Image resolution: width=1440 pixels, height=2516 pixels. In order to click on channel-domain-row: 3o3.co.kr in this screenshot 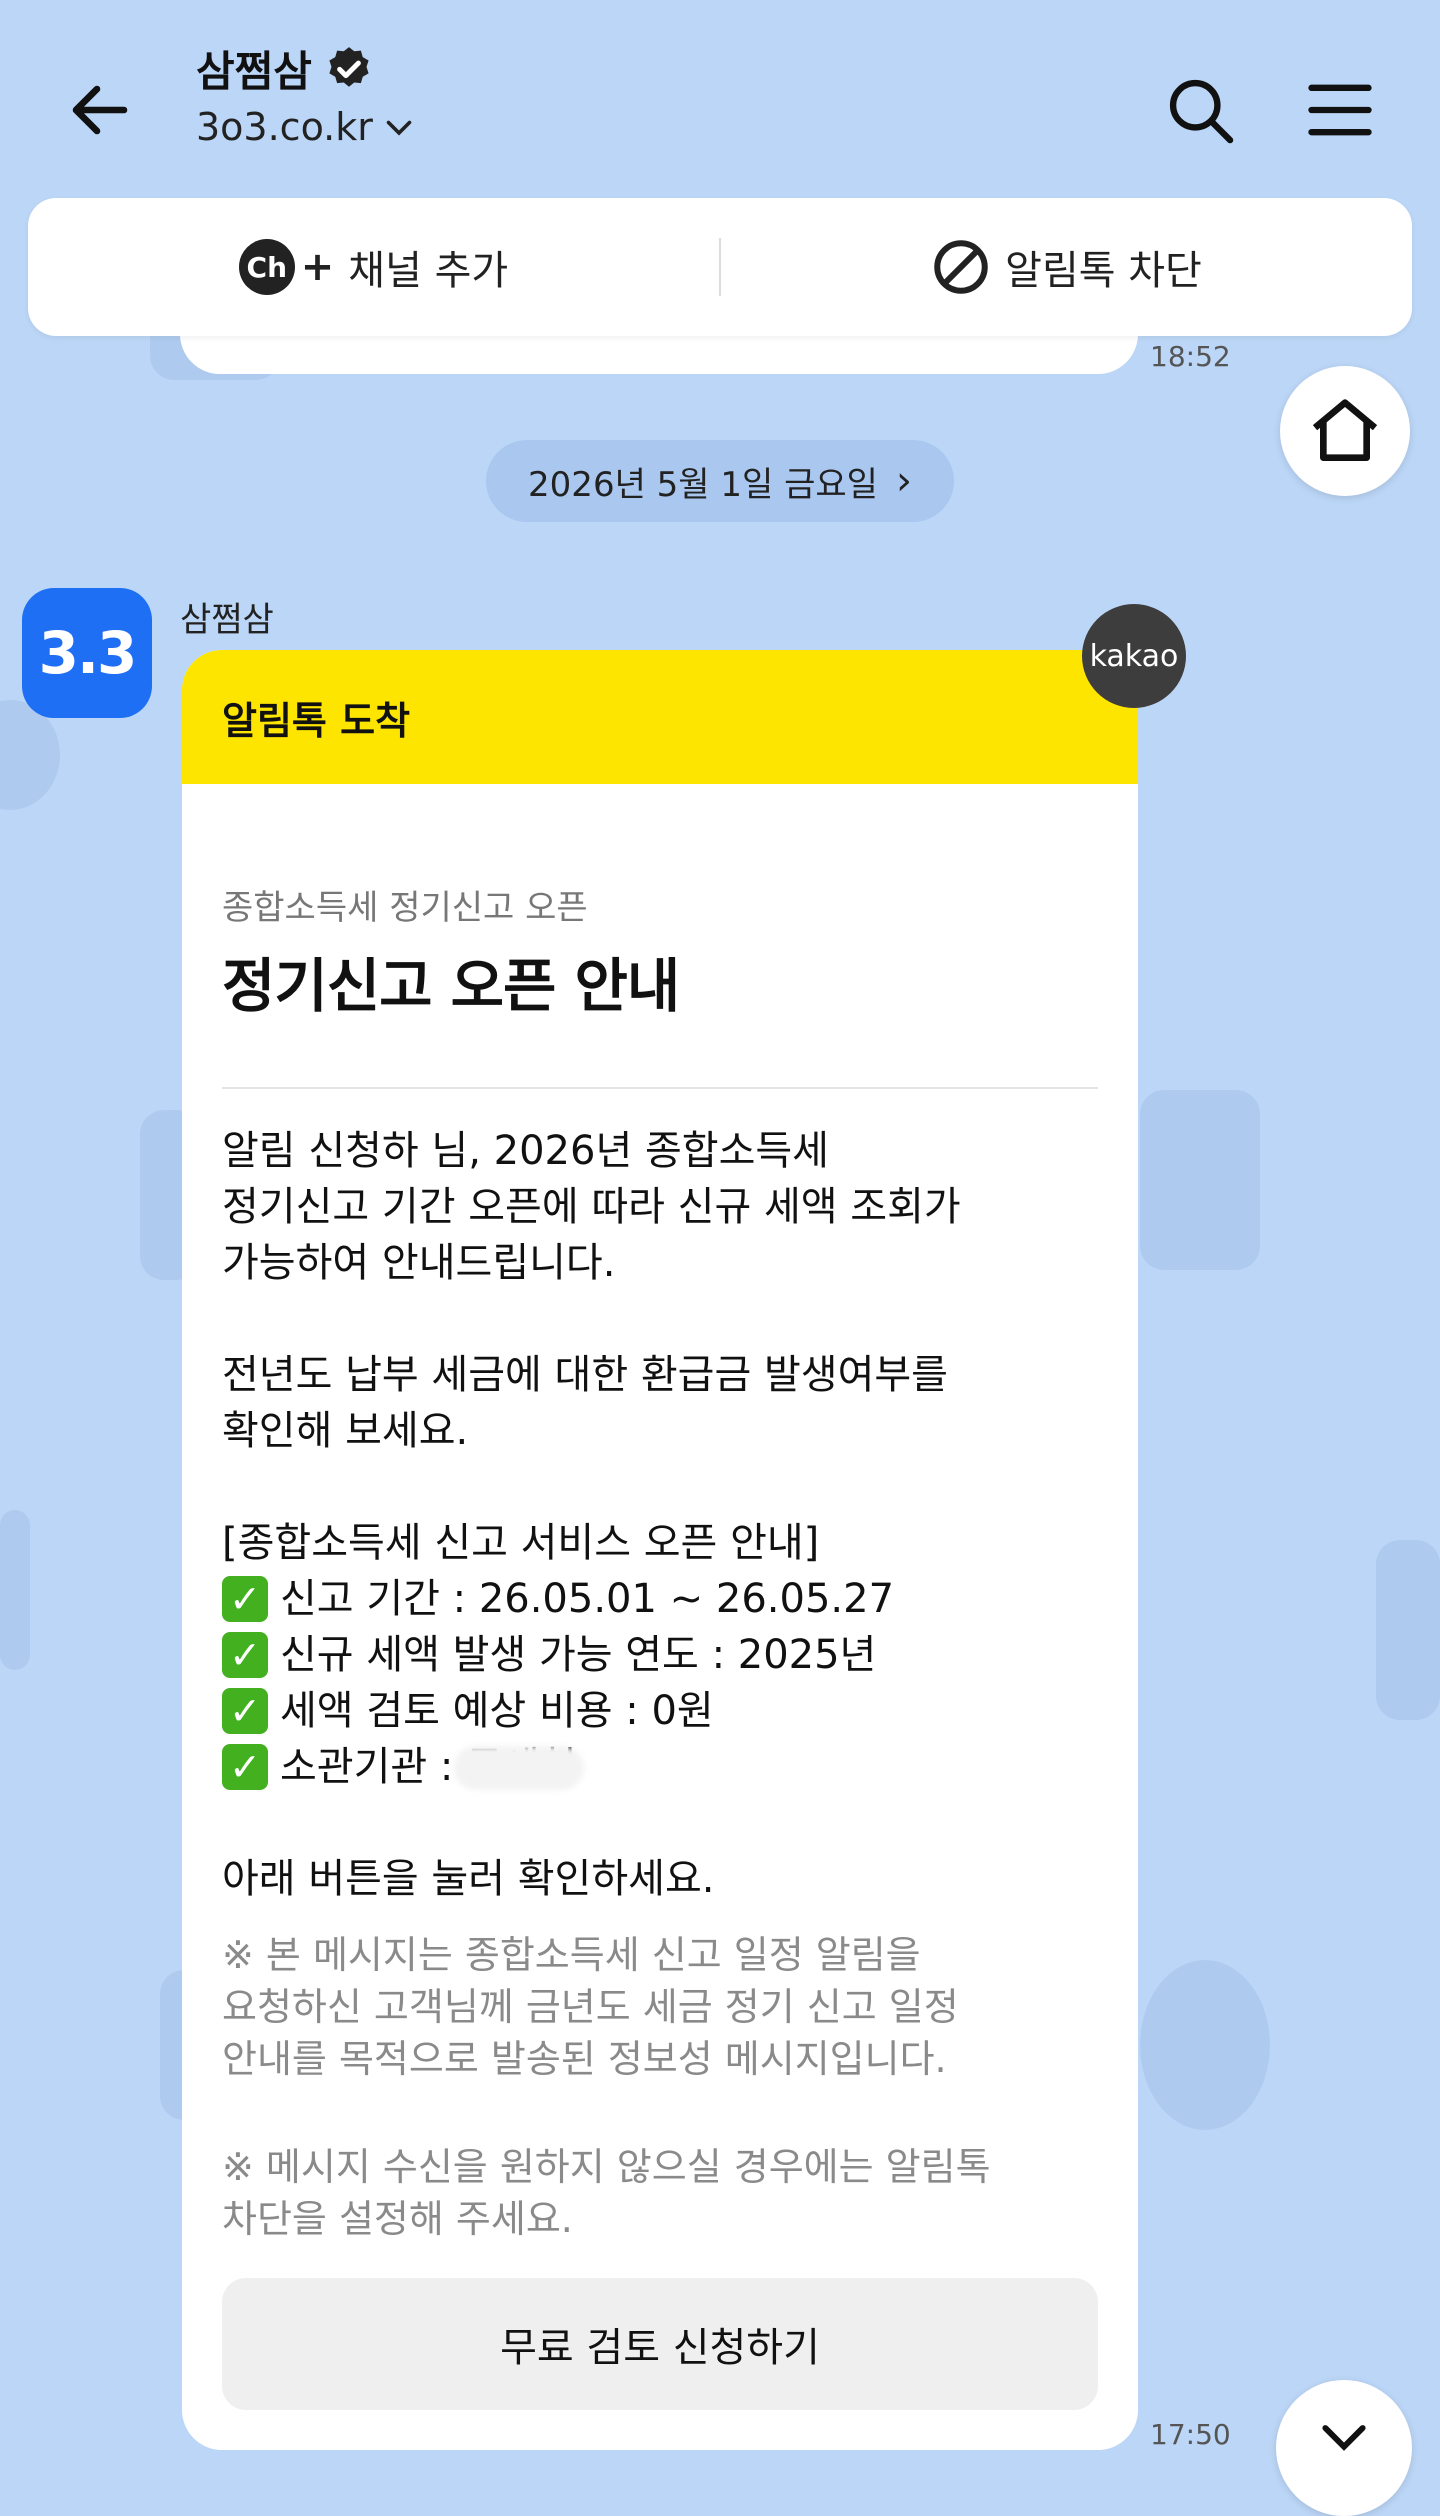, I will do `click(306, 127)`.